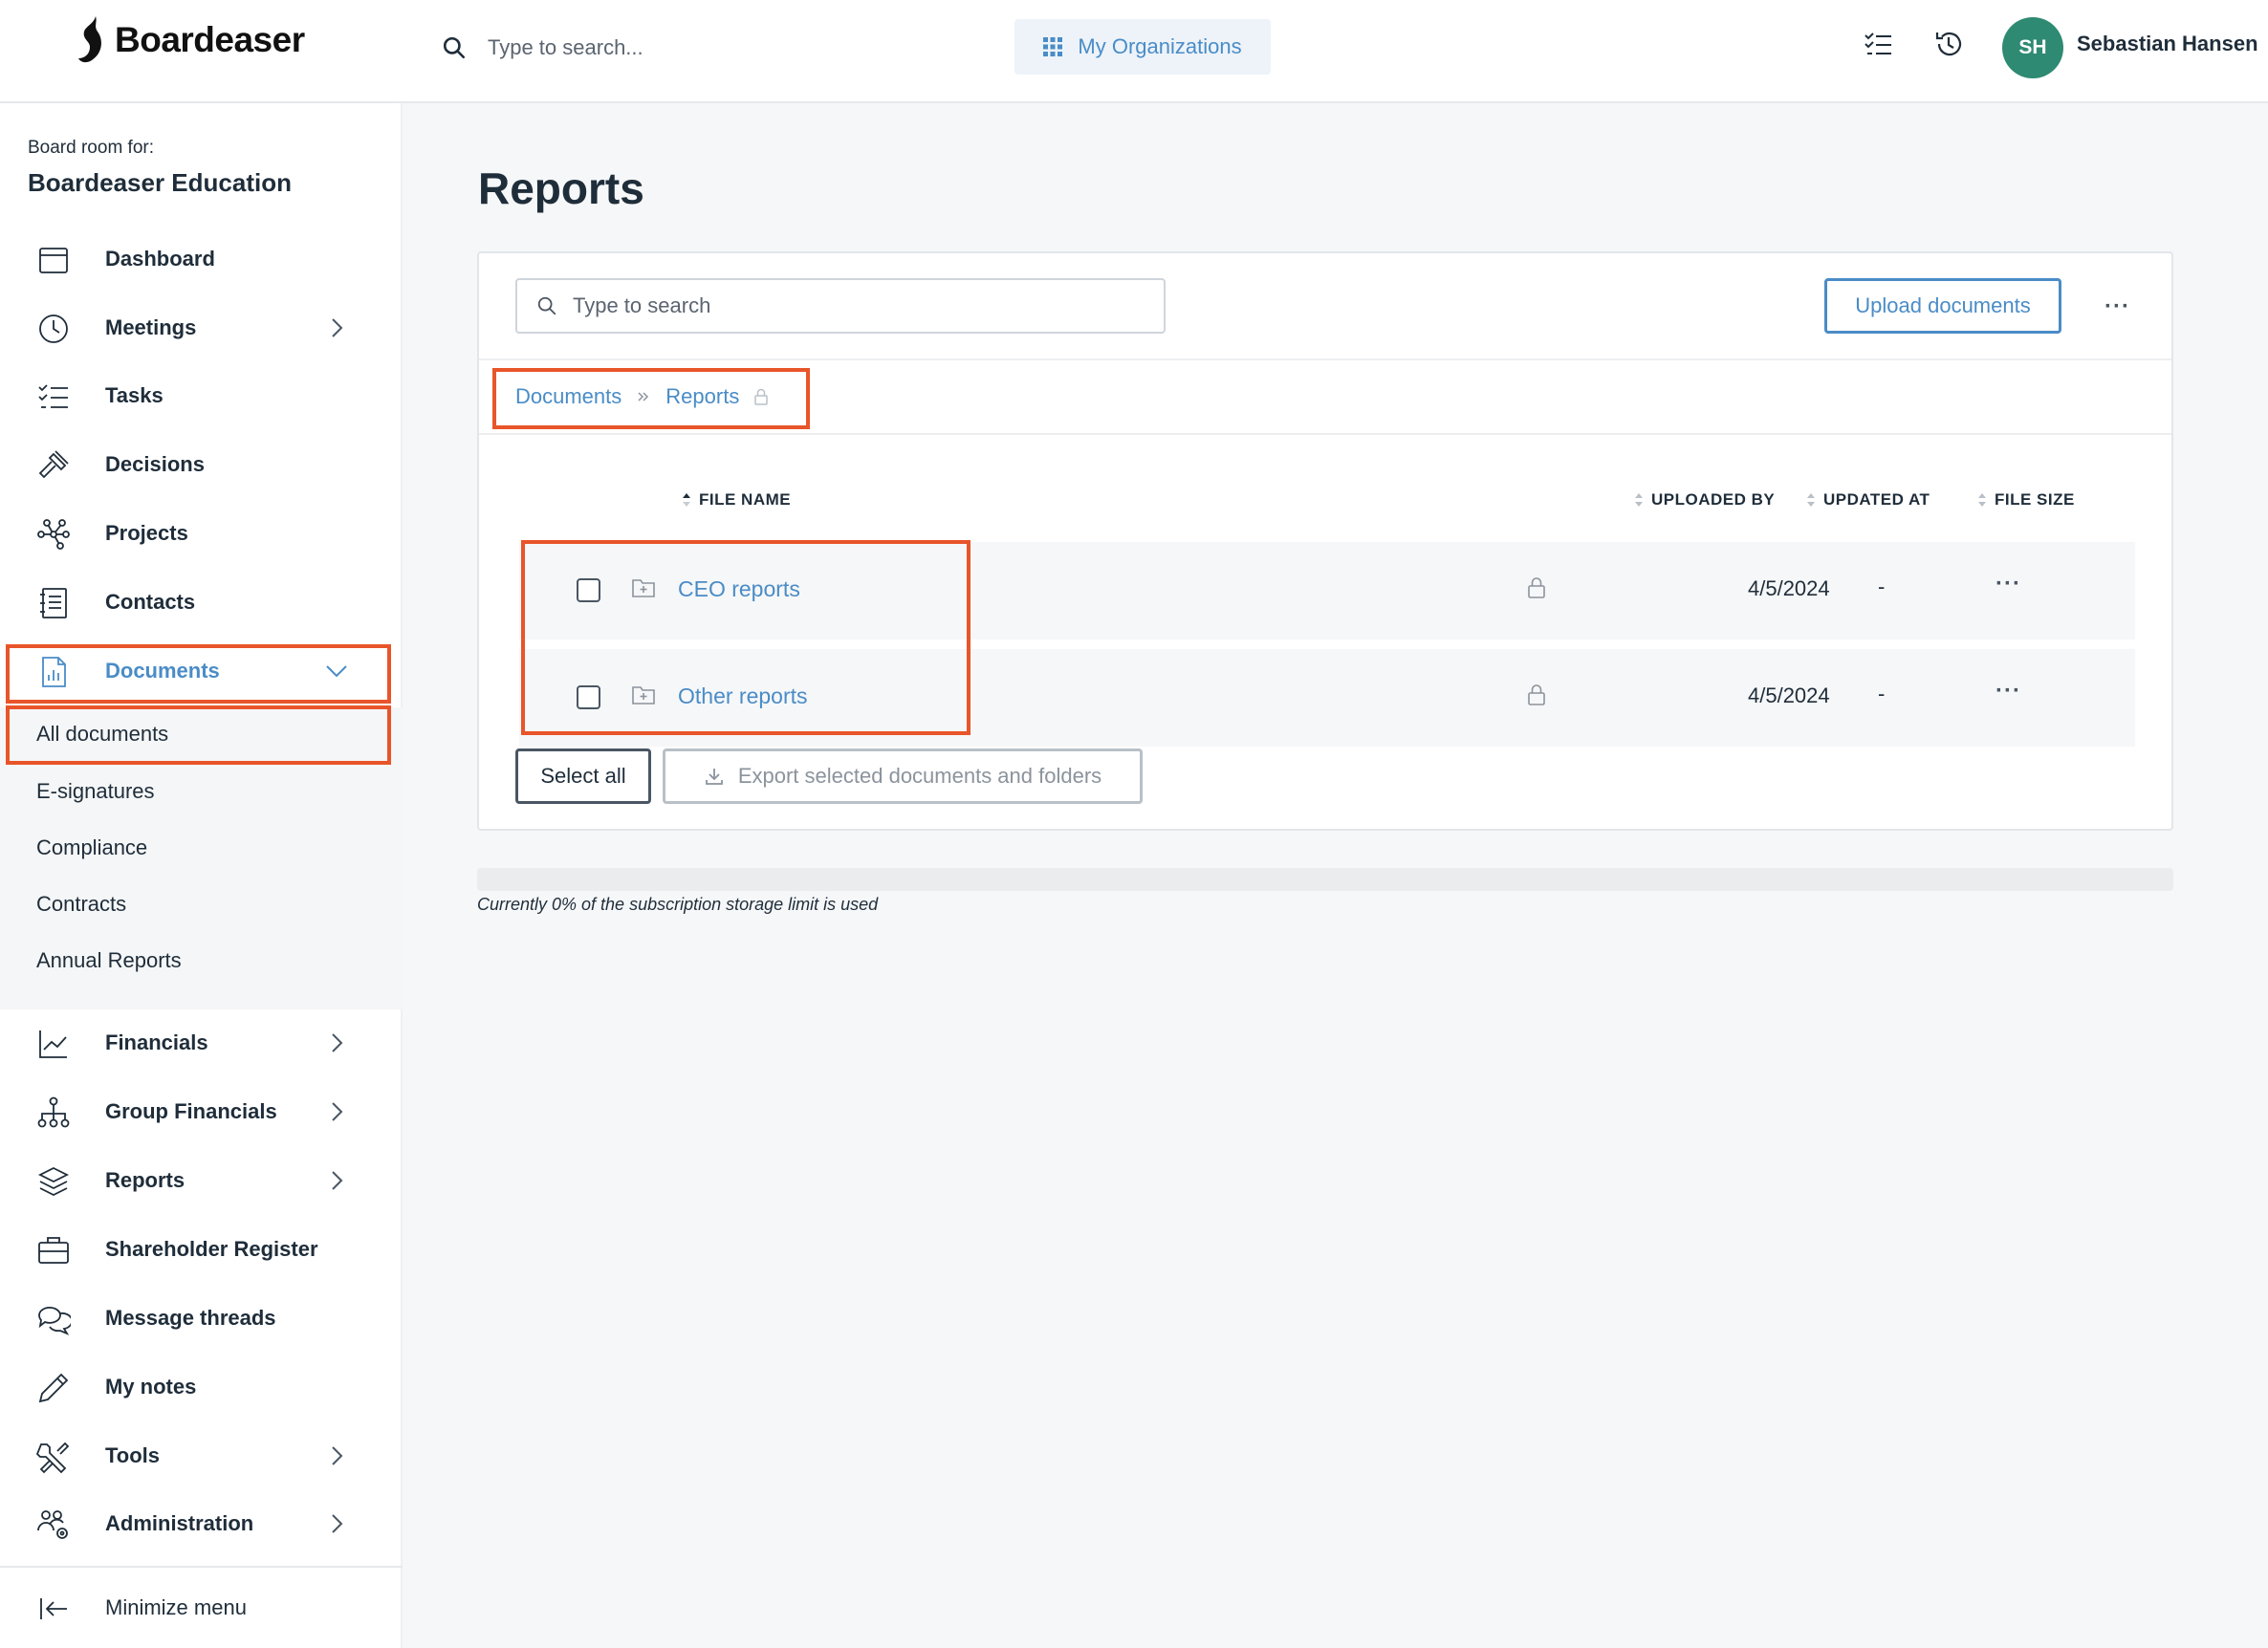 The height and width of the screenshot is (1648, 2268). What do you see at coordinates (156, 1042) in the screenshot?
I see `sidebar-item-label: Financials` at bounding box center [156, 1042].